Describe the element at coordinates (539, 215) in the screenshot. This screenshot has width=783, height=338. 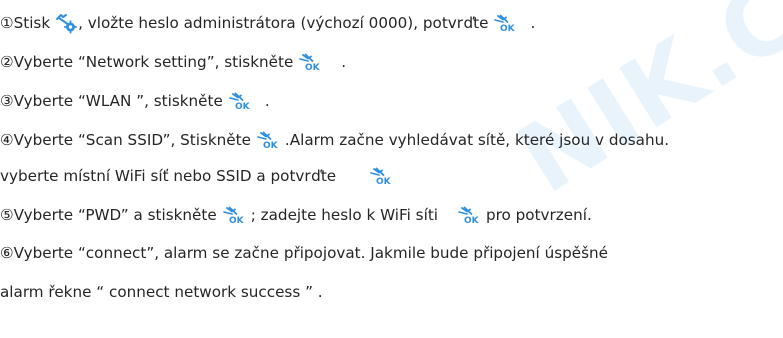
I see `step-5-text-end: pro potvrzení.` at that location.